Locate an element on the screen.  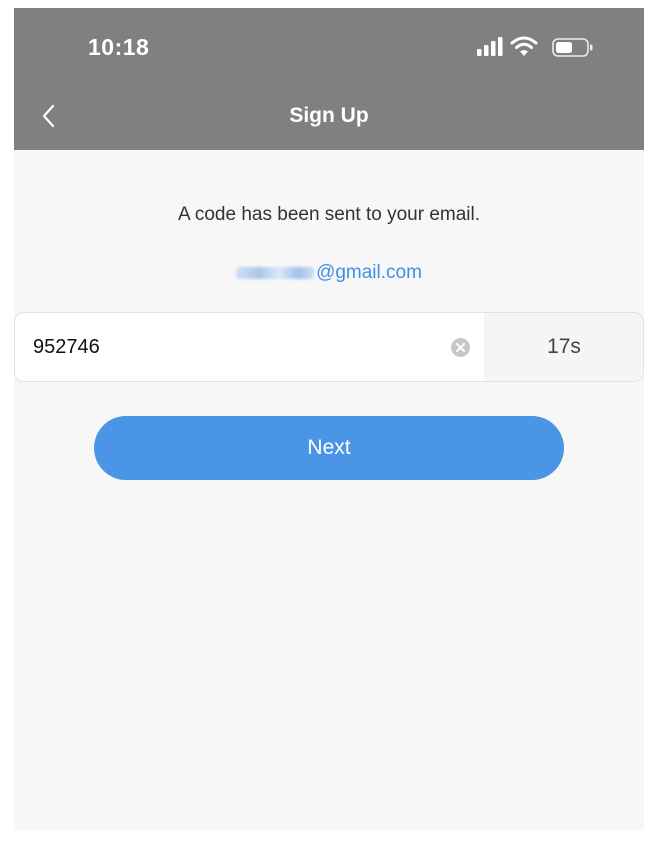
wifi-icon is located at coordinates (524, 46).